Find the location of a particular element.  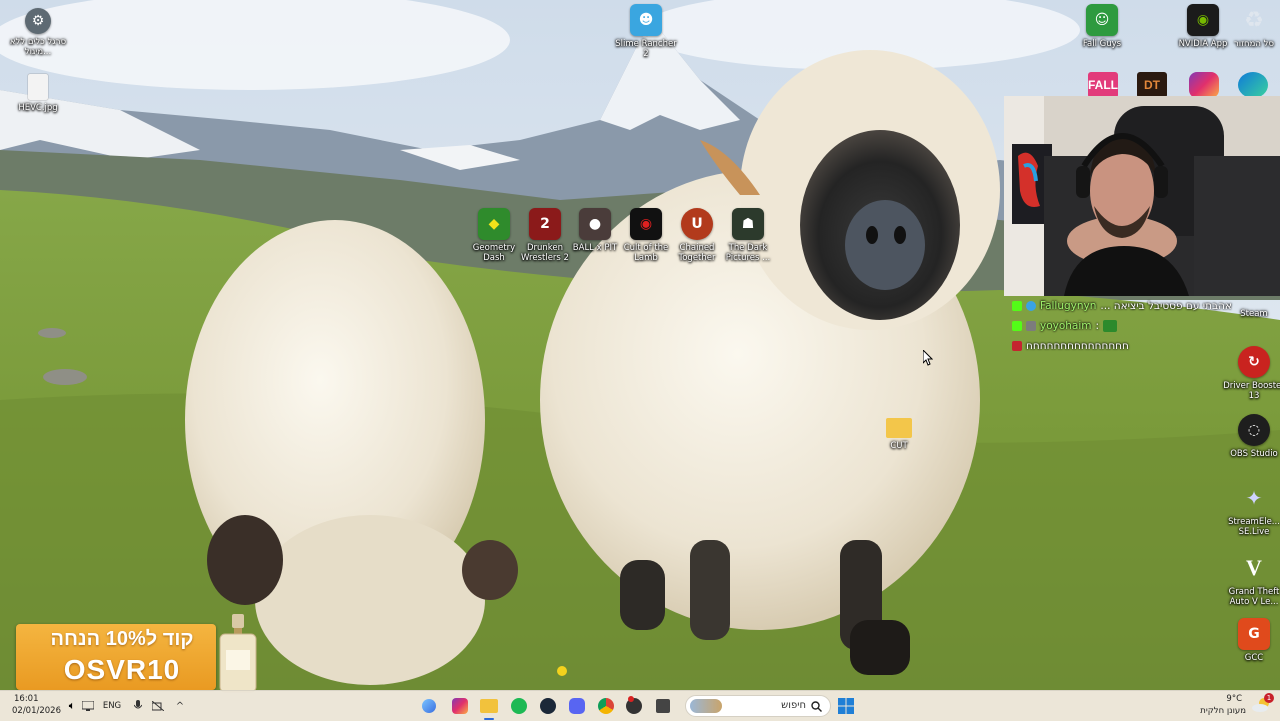

chained-together-icon: U is located at coordinates (697, 224).